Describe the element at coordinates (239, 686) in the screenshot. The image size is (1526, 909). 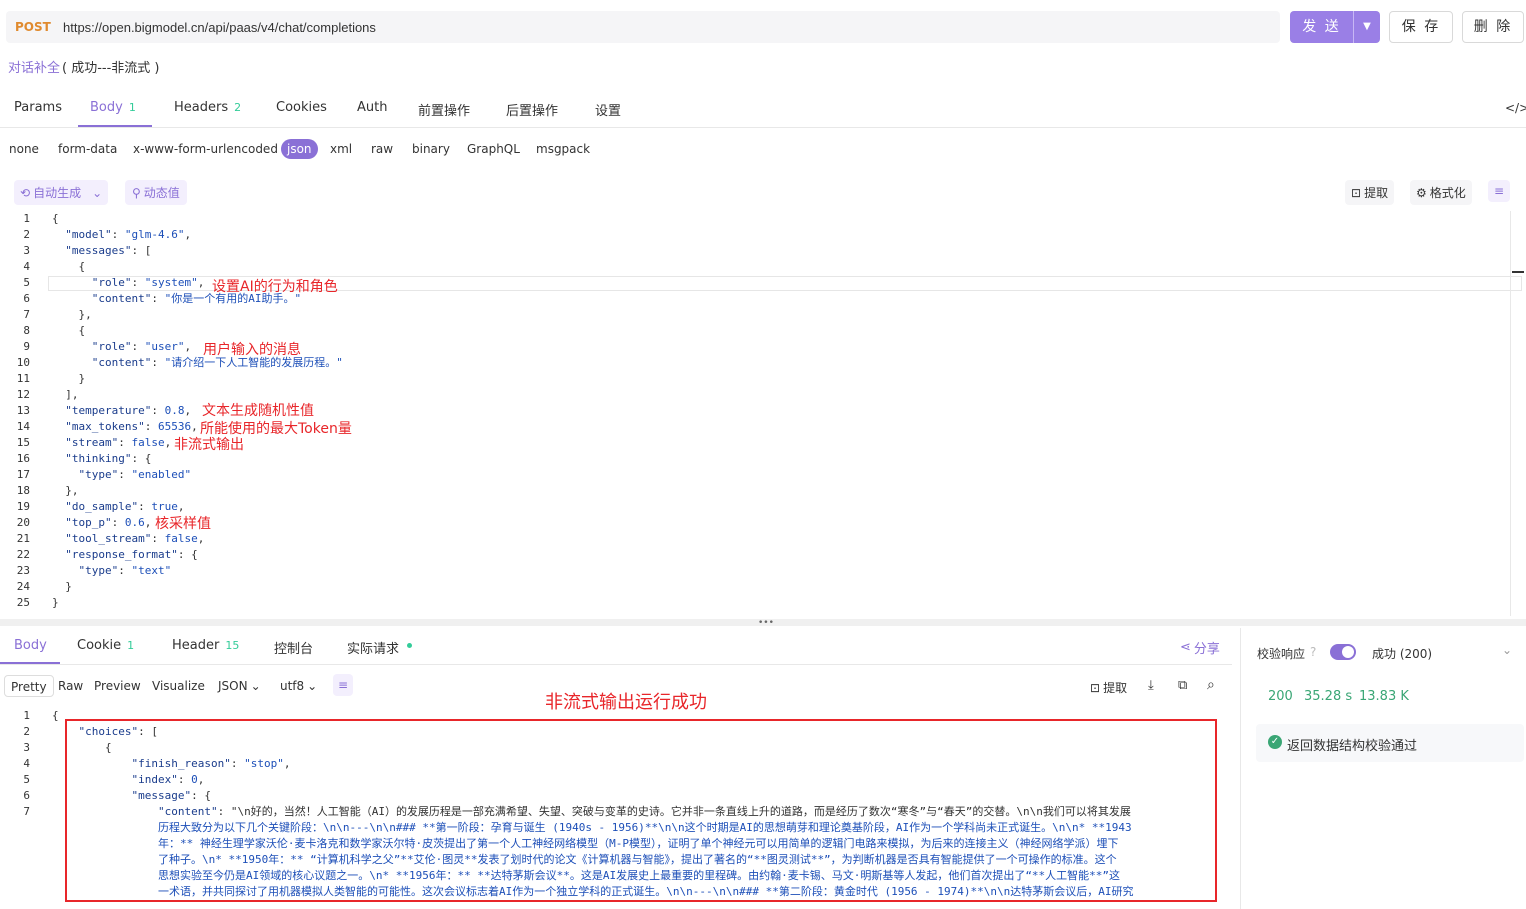
I see `format-select: JSON ⌄` at that location.